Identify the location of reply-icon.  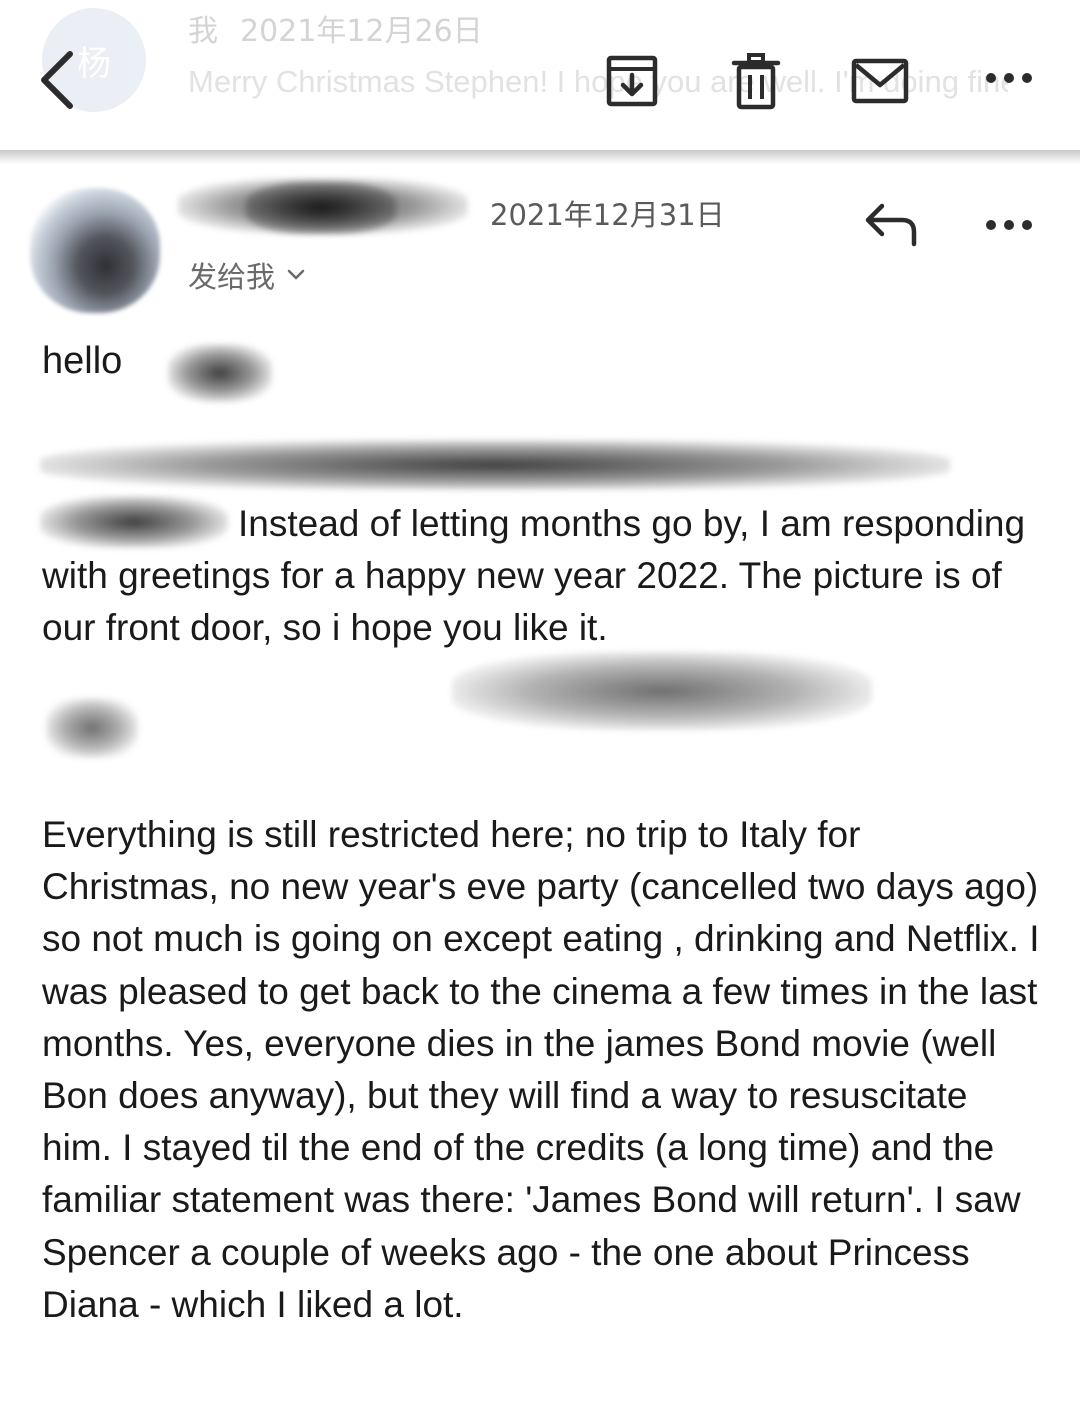
(891, 225).